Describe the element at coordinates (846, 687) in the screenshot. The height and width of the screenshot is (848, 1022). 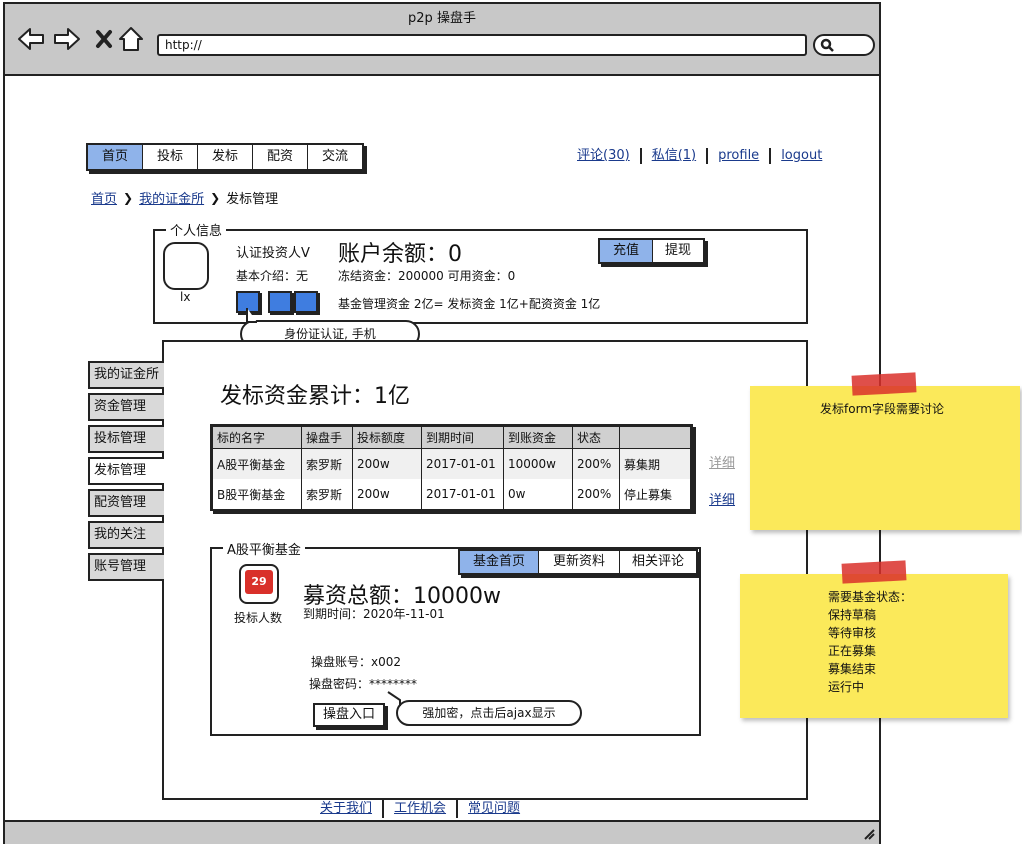
I see `note-line: 运行中` at that location.